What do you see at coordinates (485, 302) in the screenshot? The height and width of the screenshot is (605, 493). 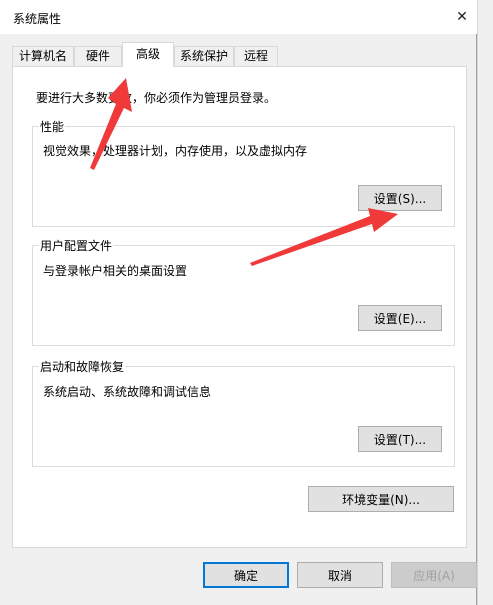 I see `background-window-strip` at bounding box center [485, 302].